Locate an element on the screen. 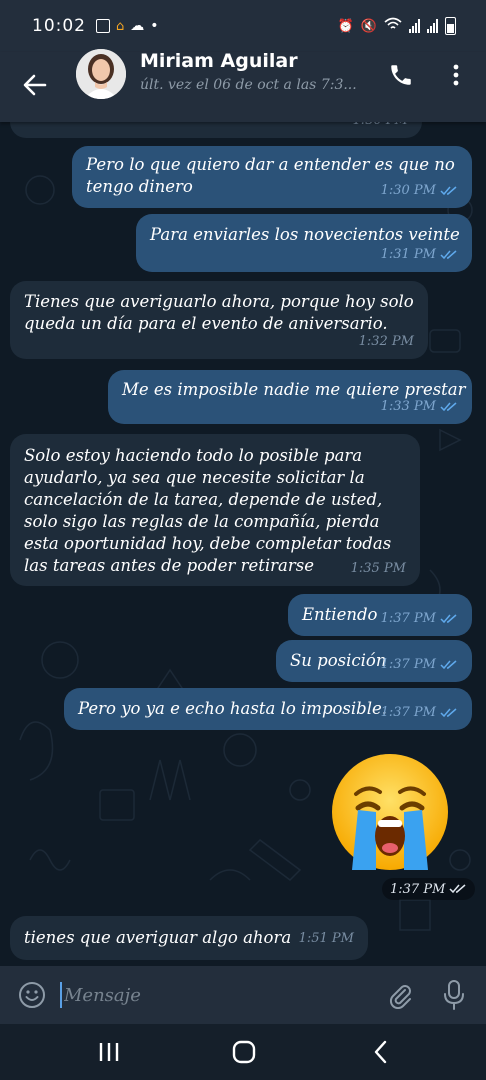  message-time: 1:33 PM is located at coordinates (408, 406).